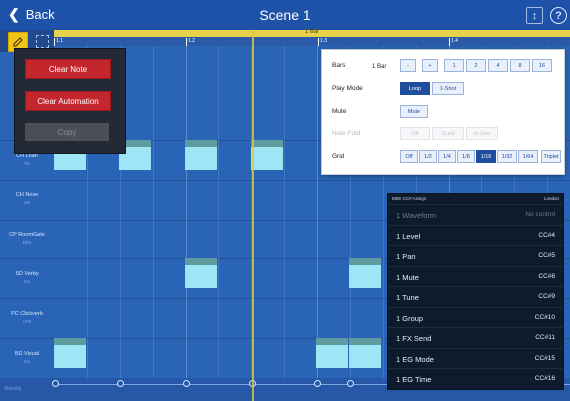  What do you see at coordinates (27, 160) in the screenshot?
I see `track-label: CH Loan F5` at bounding box center [27, 160].